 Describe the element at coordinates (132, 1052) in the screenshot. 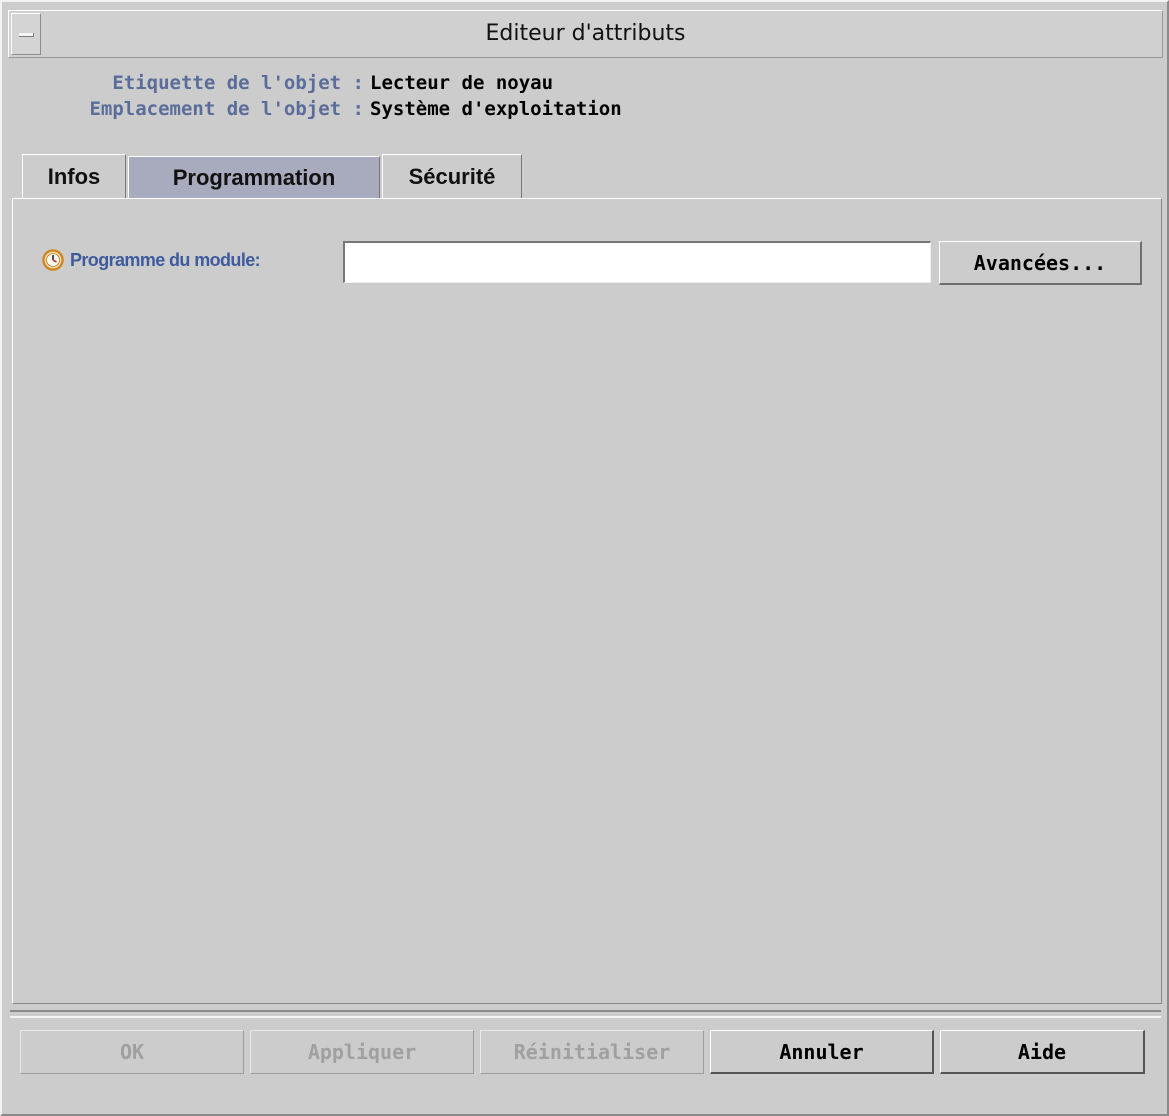

I see `ok-button: OK` at that location.